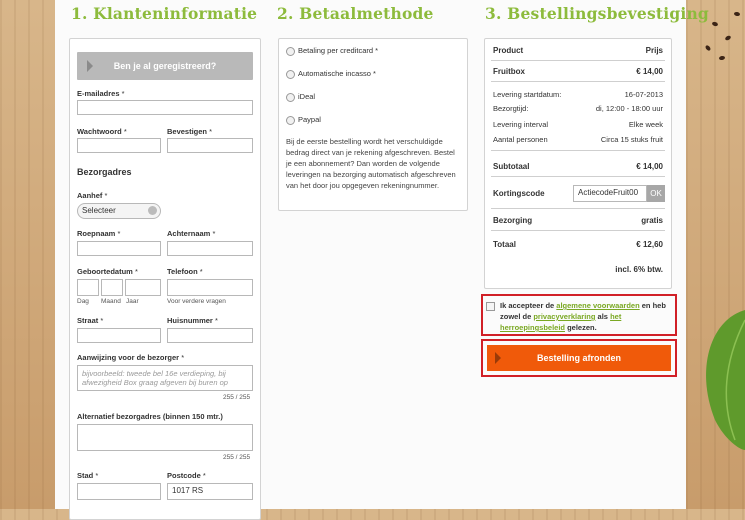 The image size is (745, 520). Describe the element at coordinates (185, 271) in the screenshot. I see `phone-label: Telefoon *` at that location.